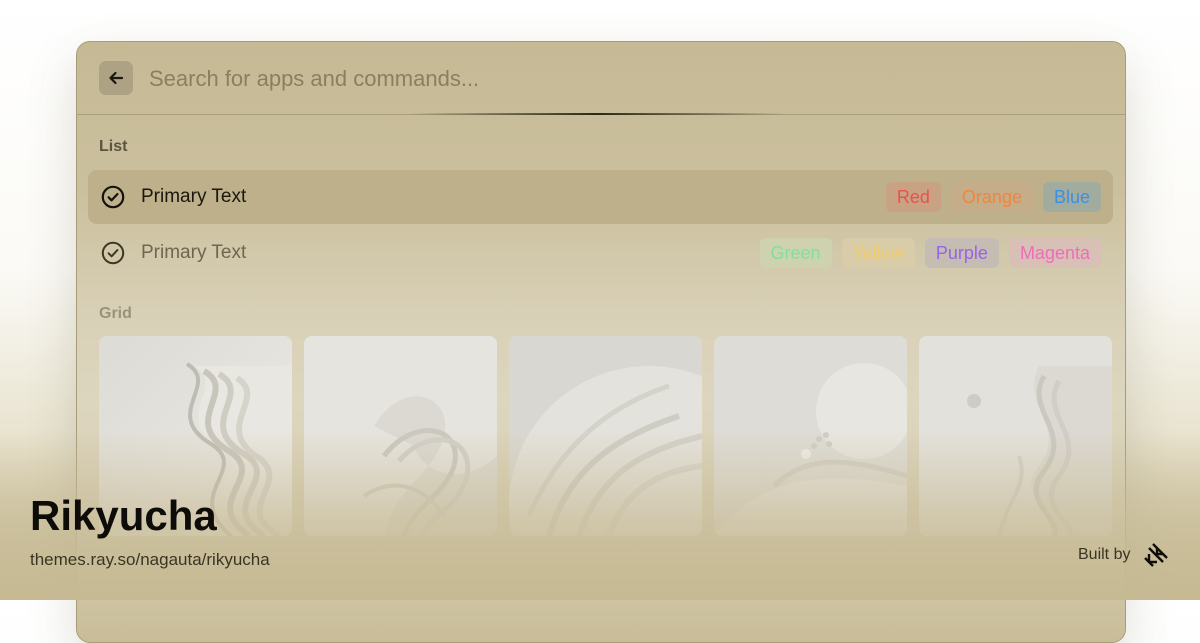 Image resolution: width=1200 pixels, height=643 pixels. Describe the element at coordinates (150, 559) in the screenshot. I see `theme-url: themes.ray.so/nagauta/rikyucha` at that location.